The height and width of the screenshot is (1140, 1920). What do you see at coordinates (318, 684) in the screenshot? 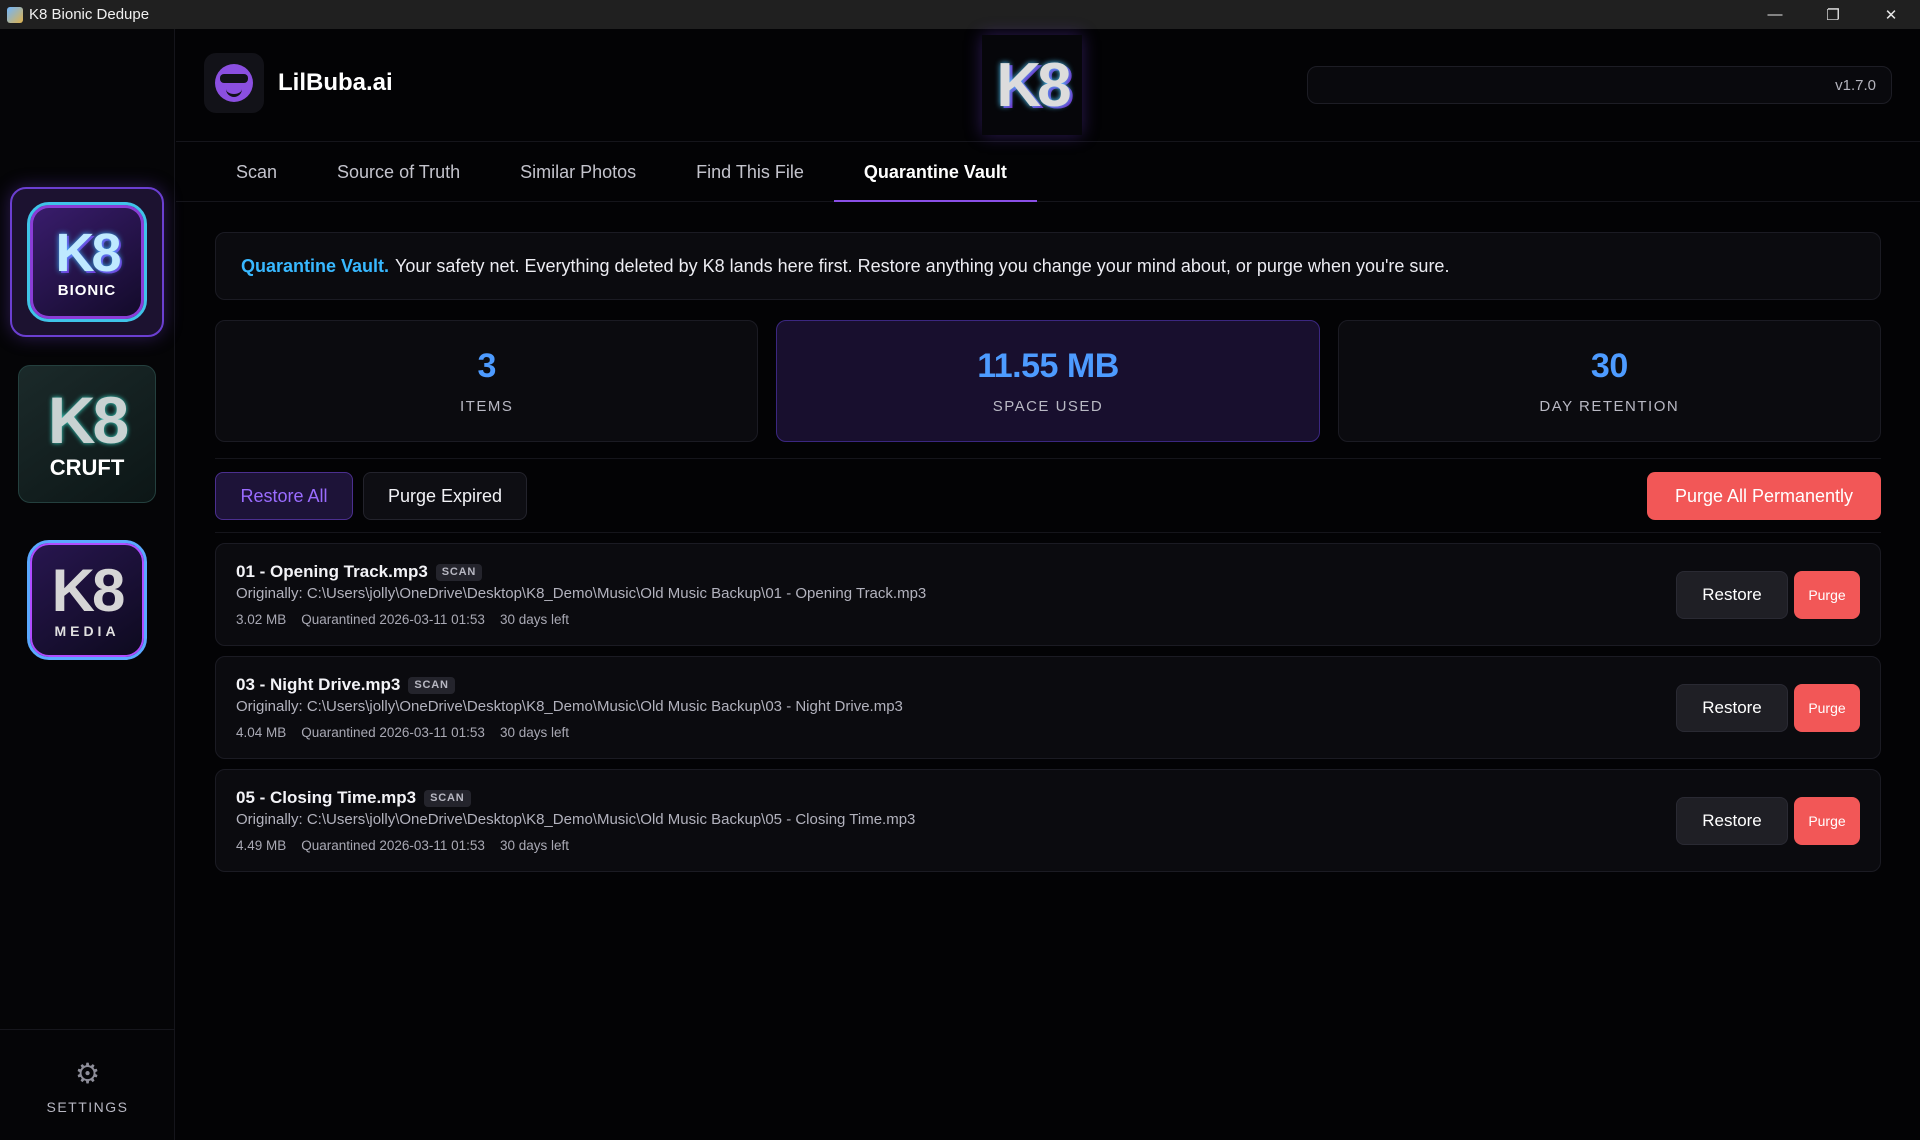
I see `item-name: 03 - Night Drive.mp3` at bounding box center [318, 684].